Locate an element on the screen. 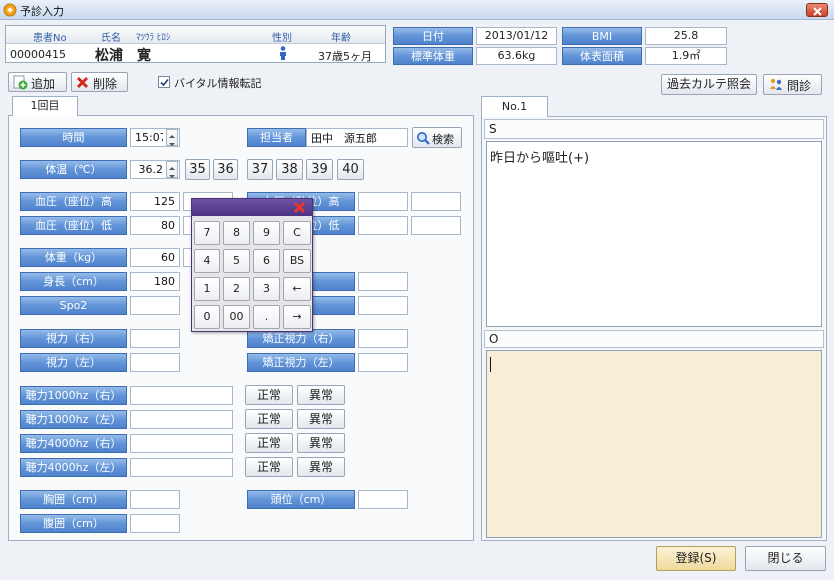 This screenshot has height=580, width=834. key-0: 0 is located at coordinates (207, 317).